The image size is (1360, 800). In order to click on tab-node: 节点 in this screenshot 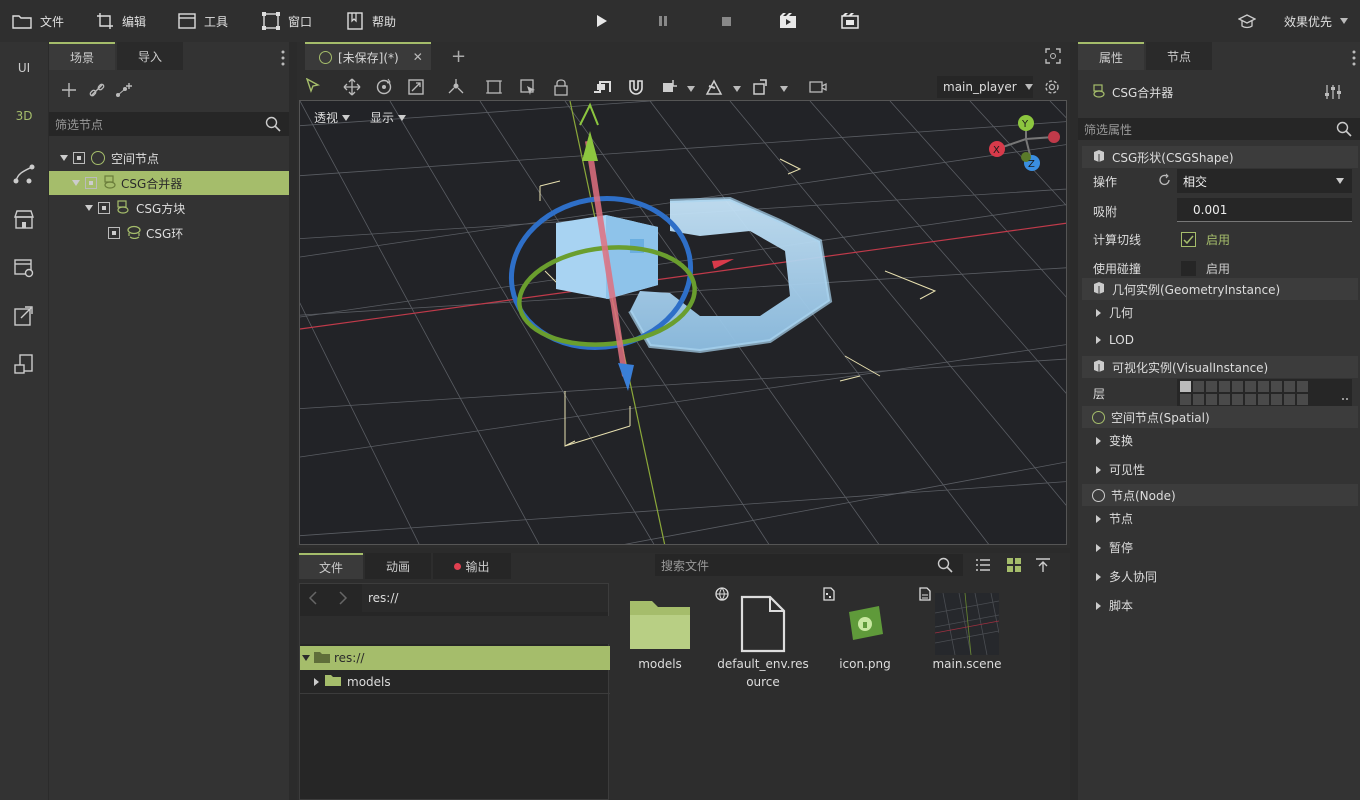, I will do `click(1179, 56)`.